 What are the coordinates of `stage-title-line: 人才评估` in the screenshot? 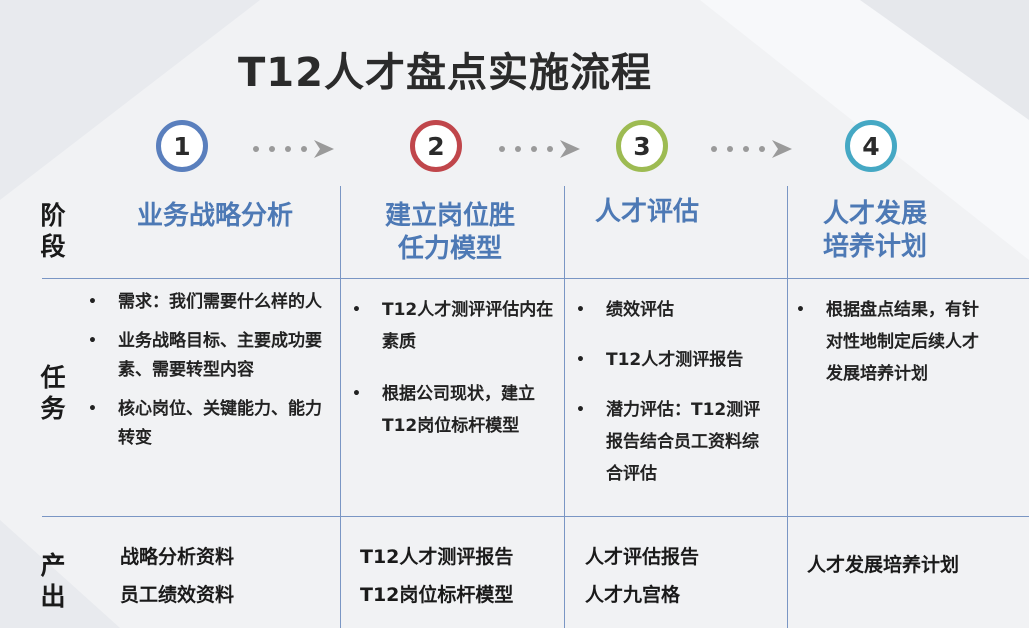 It's located at (646, 212).